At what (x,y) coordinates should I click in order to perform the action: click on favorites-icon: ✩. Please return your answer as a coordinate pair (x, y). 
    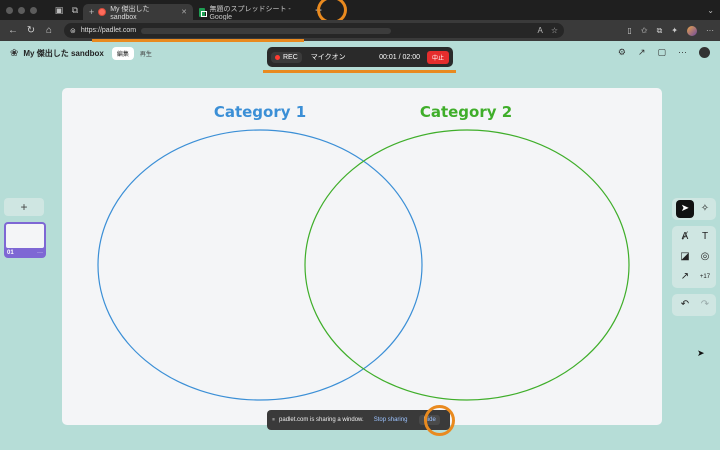
    Looking at the image, I should click on (644, 30).